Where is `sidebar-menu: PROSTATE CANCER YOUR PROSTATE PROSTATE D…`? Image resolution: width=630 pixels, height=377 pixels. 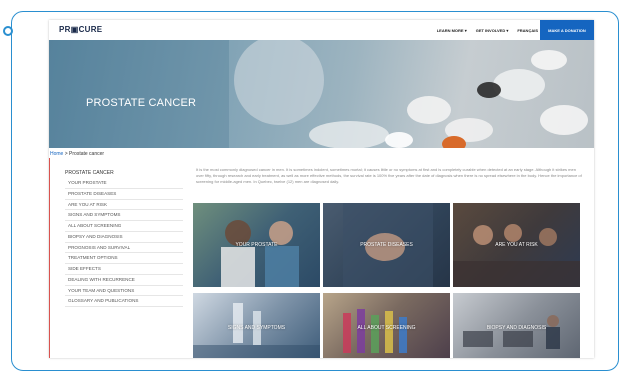
sidebar-menu: PROSTATE CANCER YOUR PROSTATE PROSTATE D… is located at coordinates (124, 237).